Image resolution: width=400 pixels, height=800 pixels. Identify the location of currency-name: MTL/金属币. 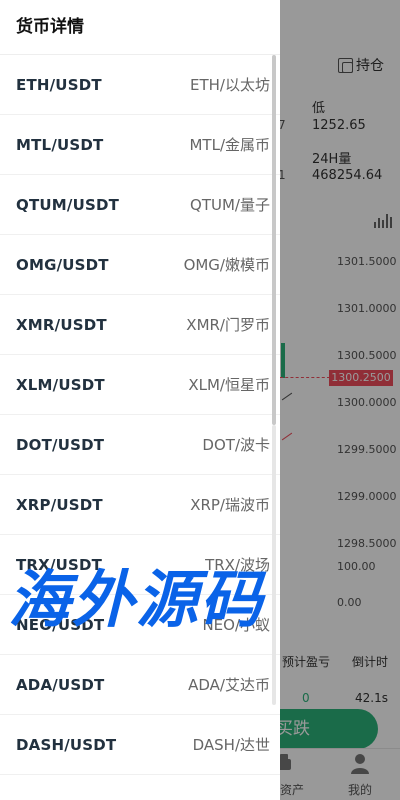
(229, 145).